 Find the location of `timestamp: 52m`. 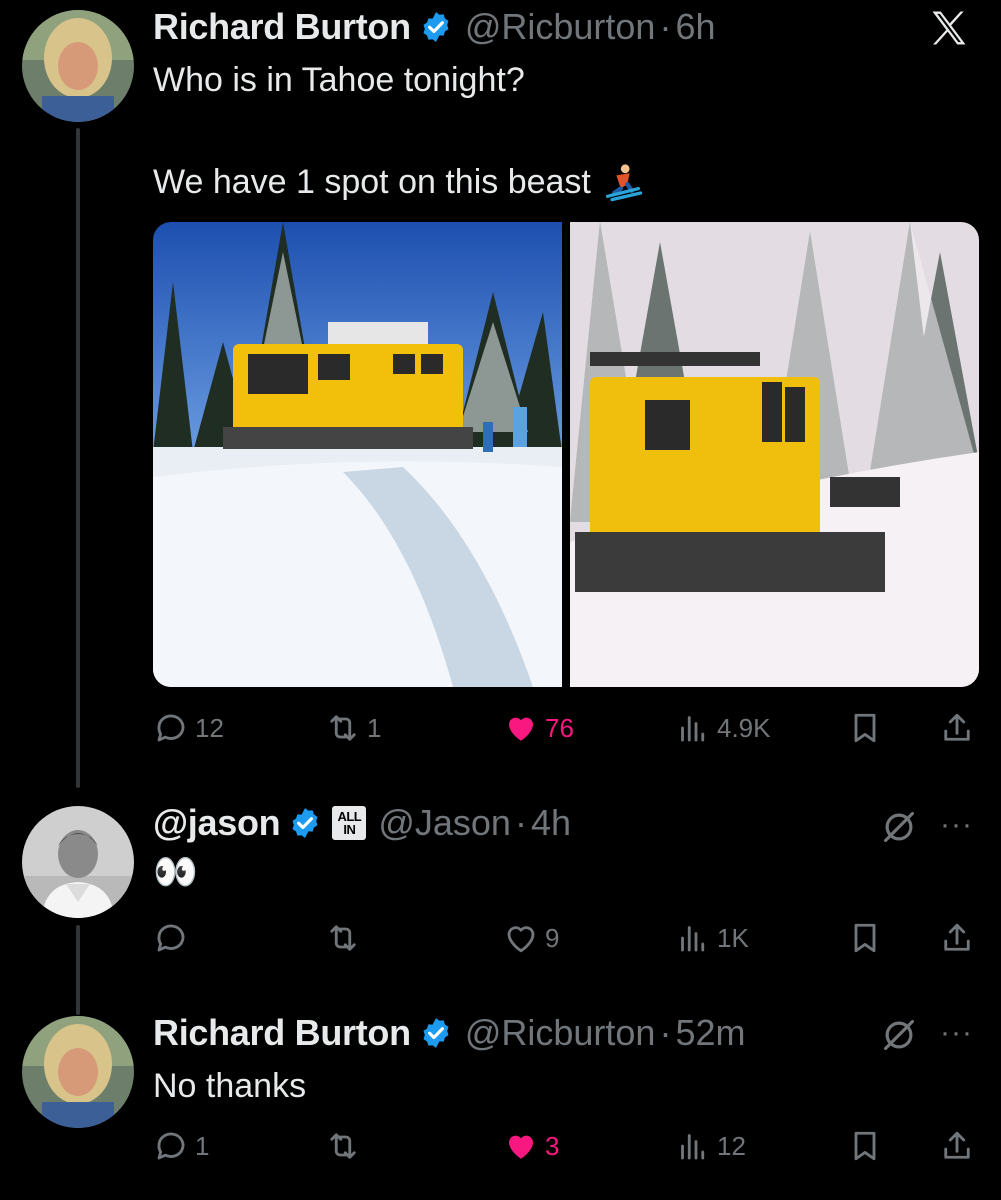

timestamp: 52m is located at coordinates (710, 1033).